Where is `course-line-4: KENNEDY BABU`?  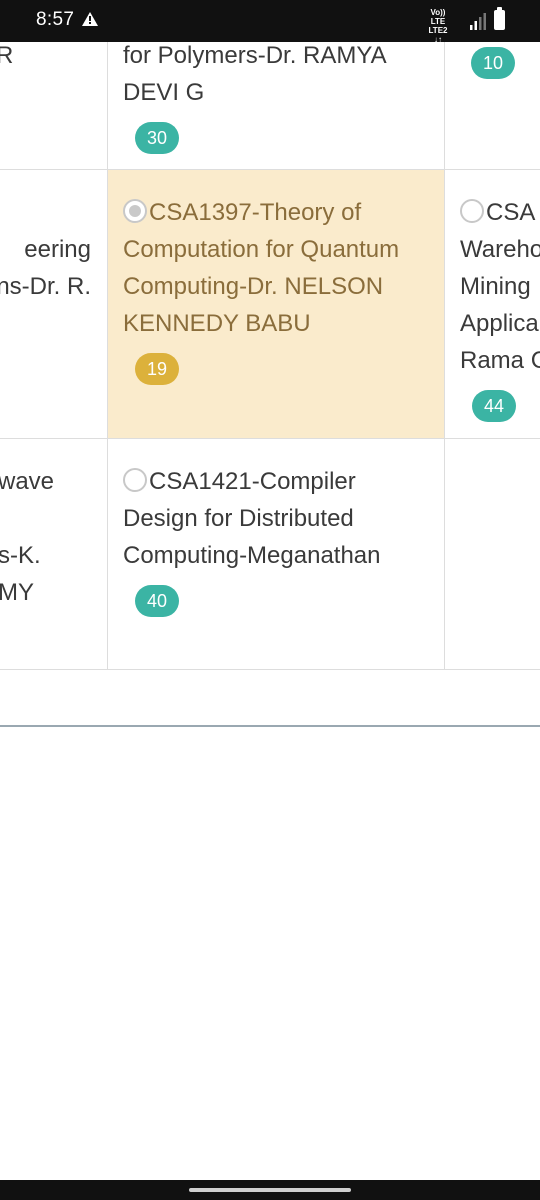 course-line-4: KENNEDY BABU is located at coordinates (217, 323).